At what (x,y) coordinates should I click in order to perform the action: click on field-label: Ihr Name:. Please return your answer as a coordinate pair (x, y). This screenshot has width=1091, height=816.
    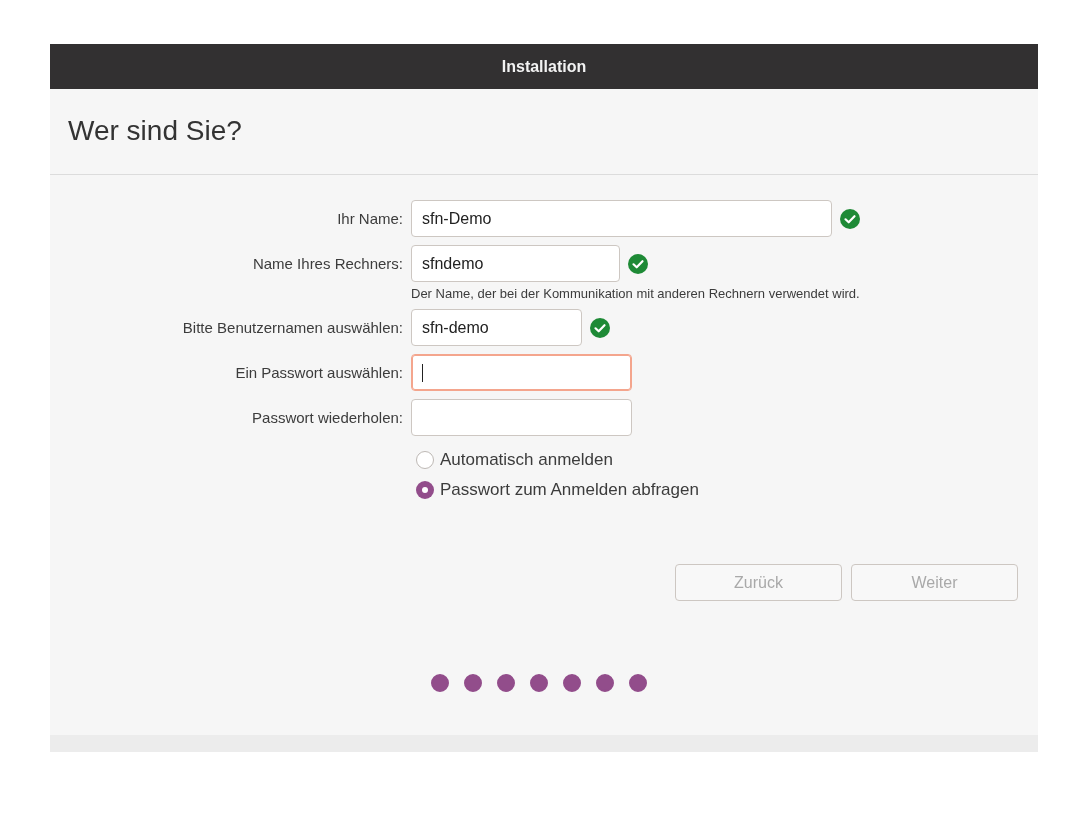
    Looking at the image, I should click on (369, 218).